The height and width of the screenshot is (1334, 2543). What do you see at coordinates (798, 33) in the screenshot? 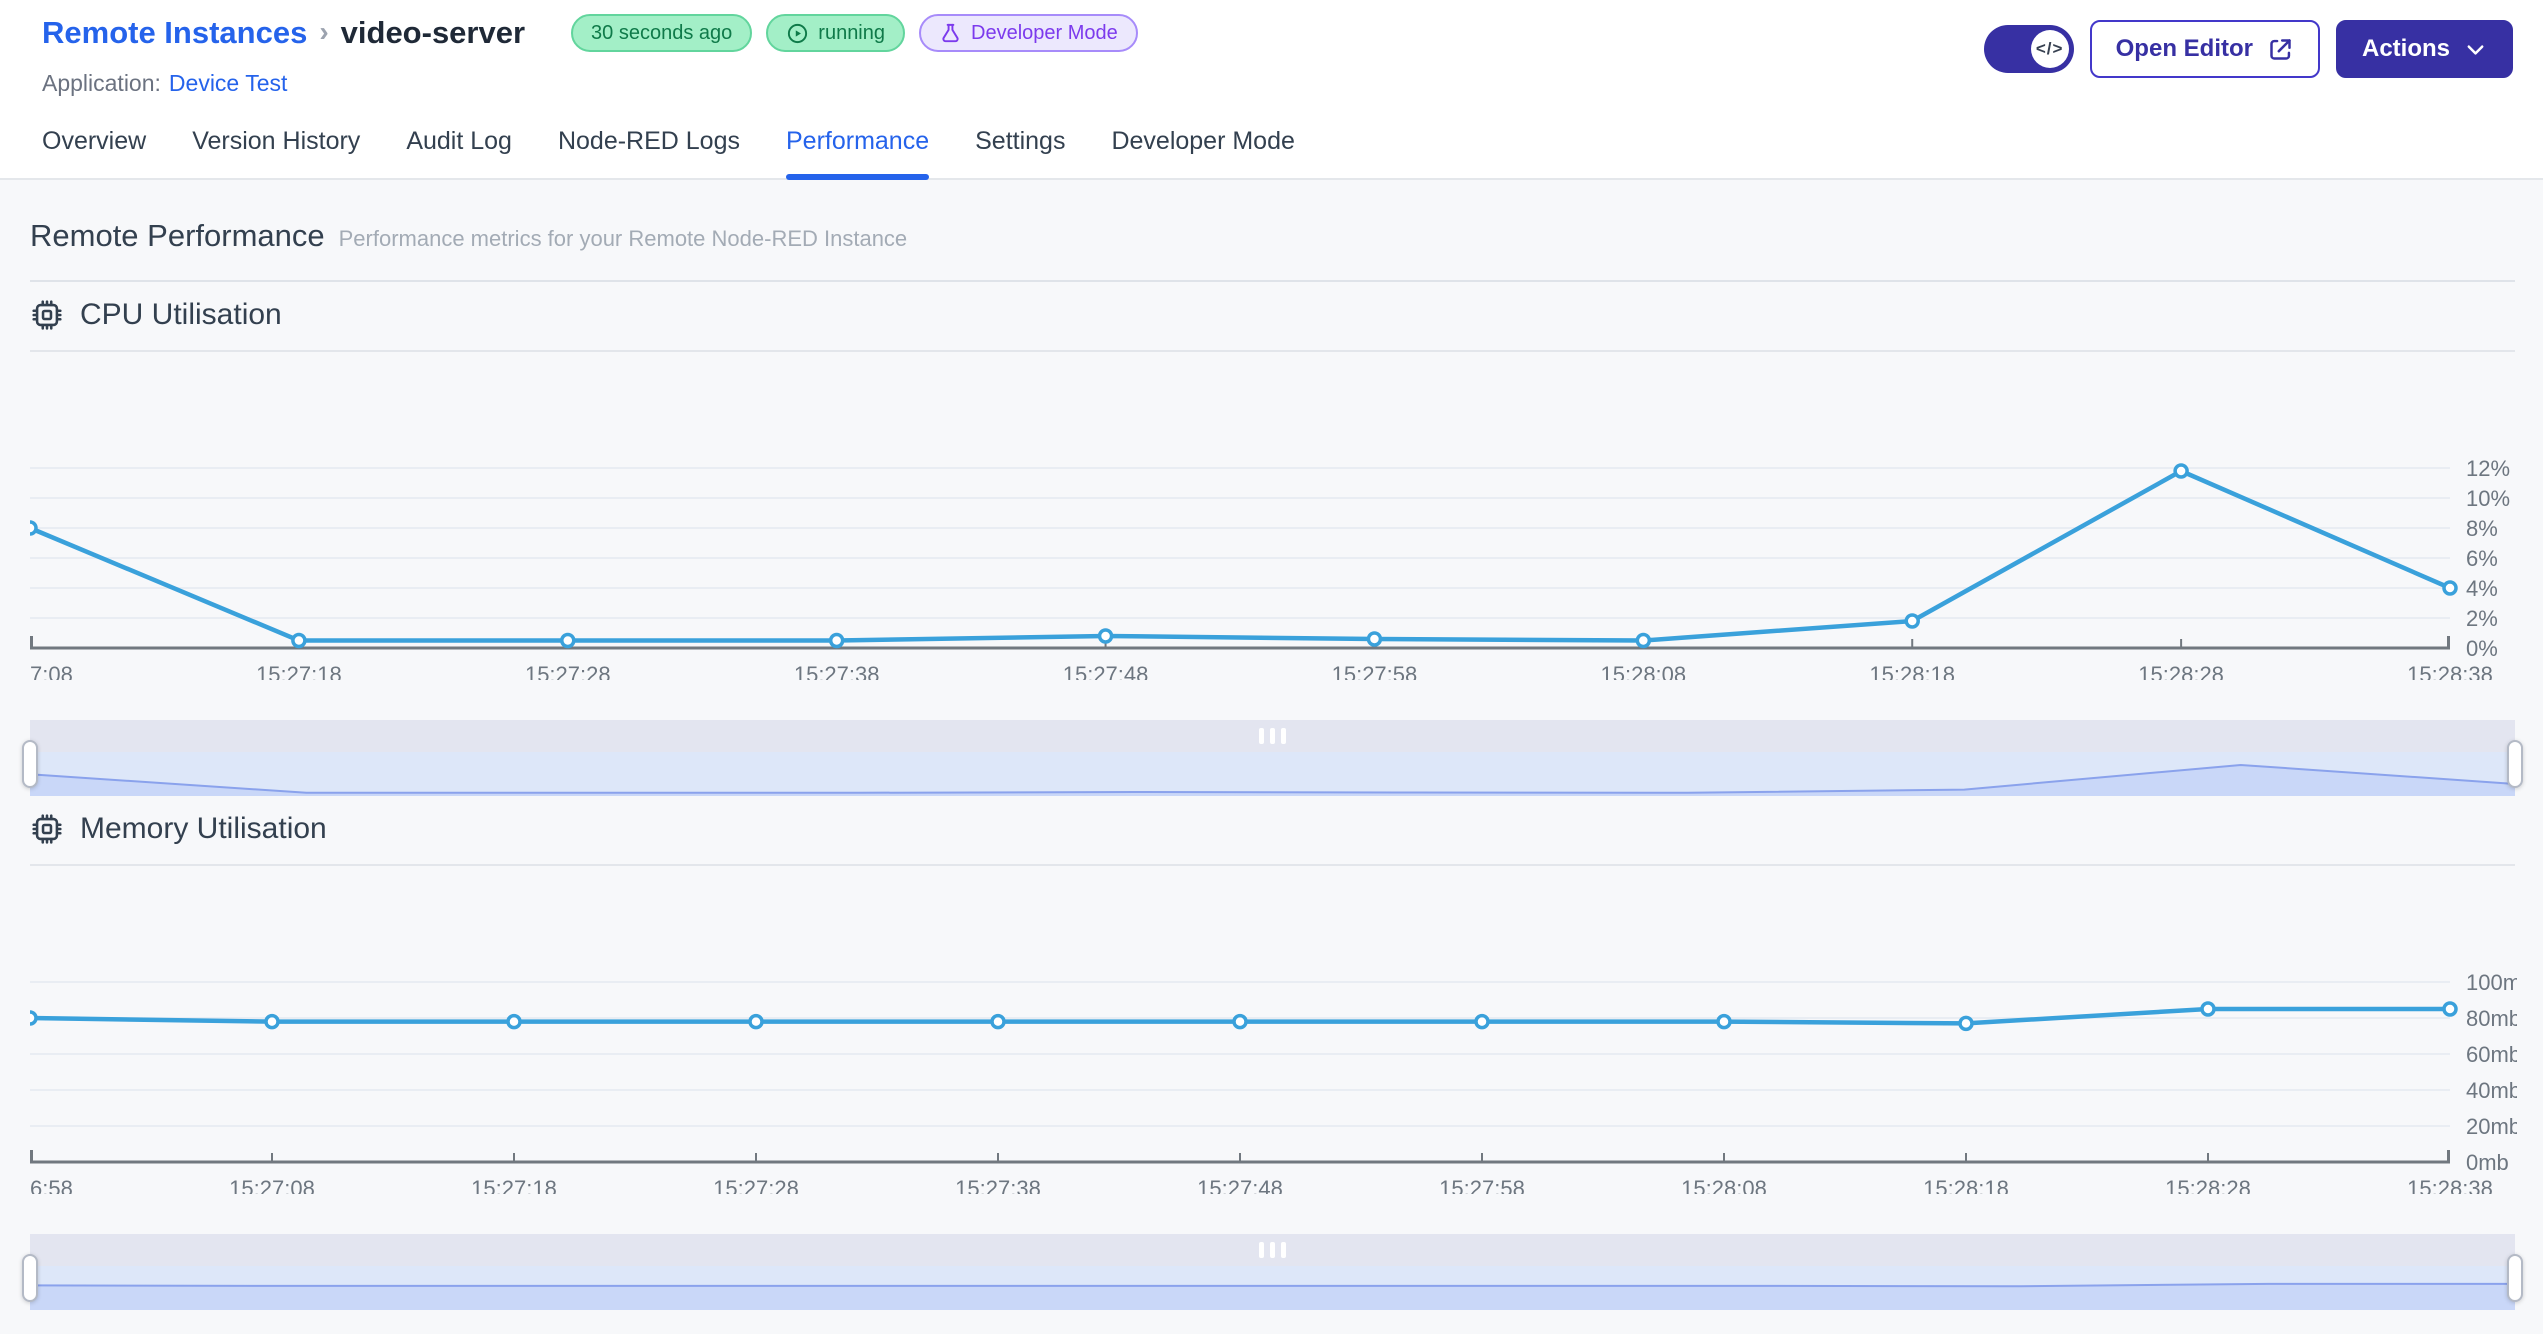
I see `play-circle-icon` at bounding box center [798, 33].